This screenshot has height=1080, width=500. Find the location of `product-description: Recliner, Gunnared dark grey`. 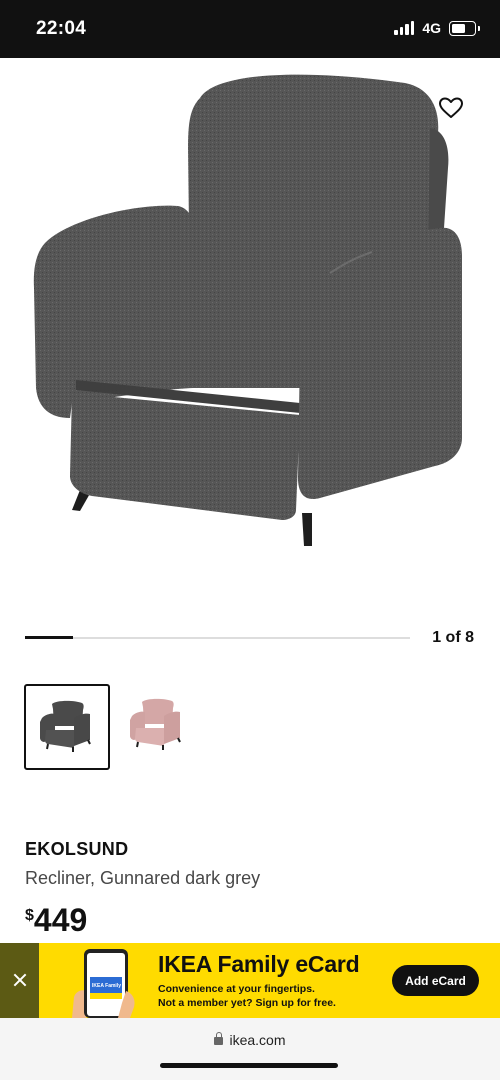

product-description: Recliner, Gunnared dark grey is located at coordinates (143, 878).